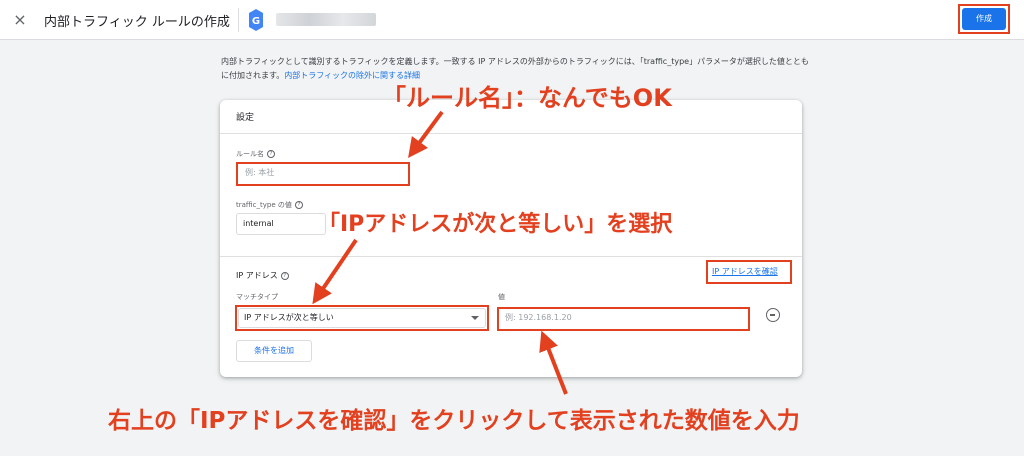 The height and width of the screenshot is (456, 1024). I want to click on annotation-rule-name: 「ルール名」：なんでもOK, so click(527, 98).